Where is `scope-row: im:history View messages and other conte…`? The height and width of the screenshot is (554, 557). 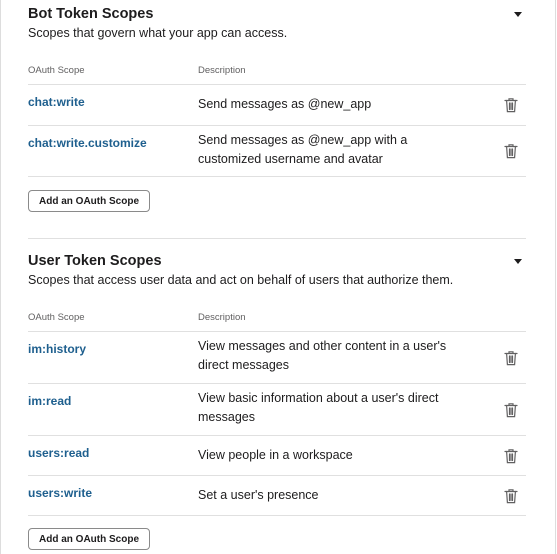 scope-row: im:history View messages and other conte… is located at coordinates (277, 357).